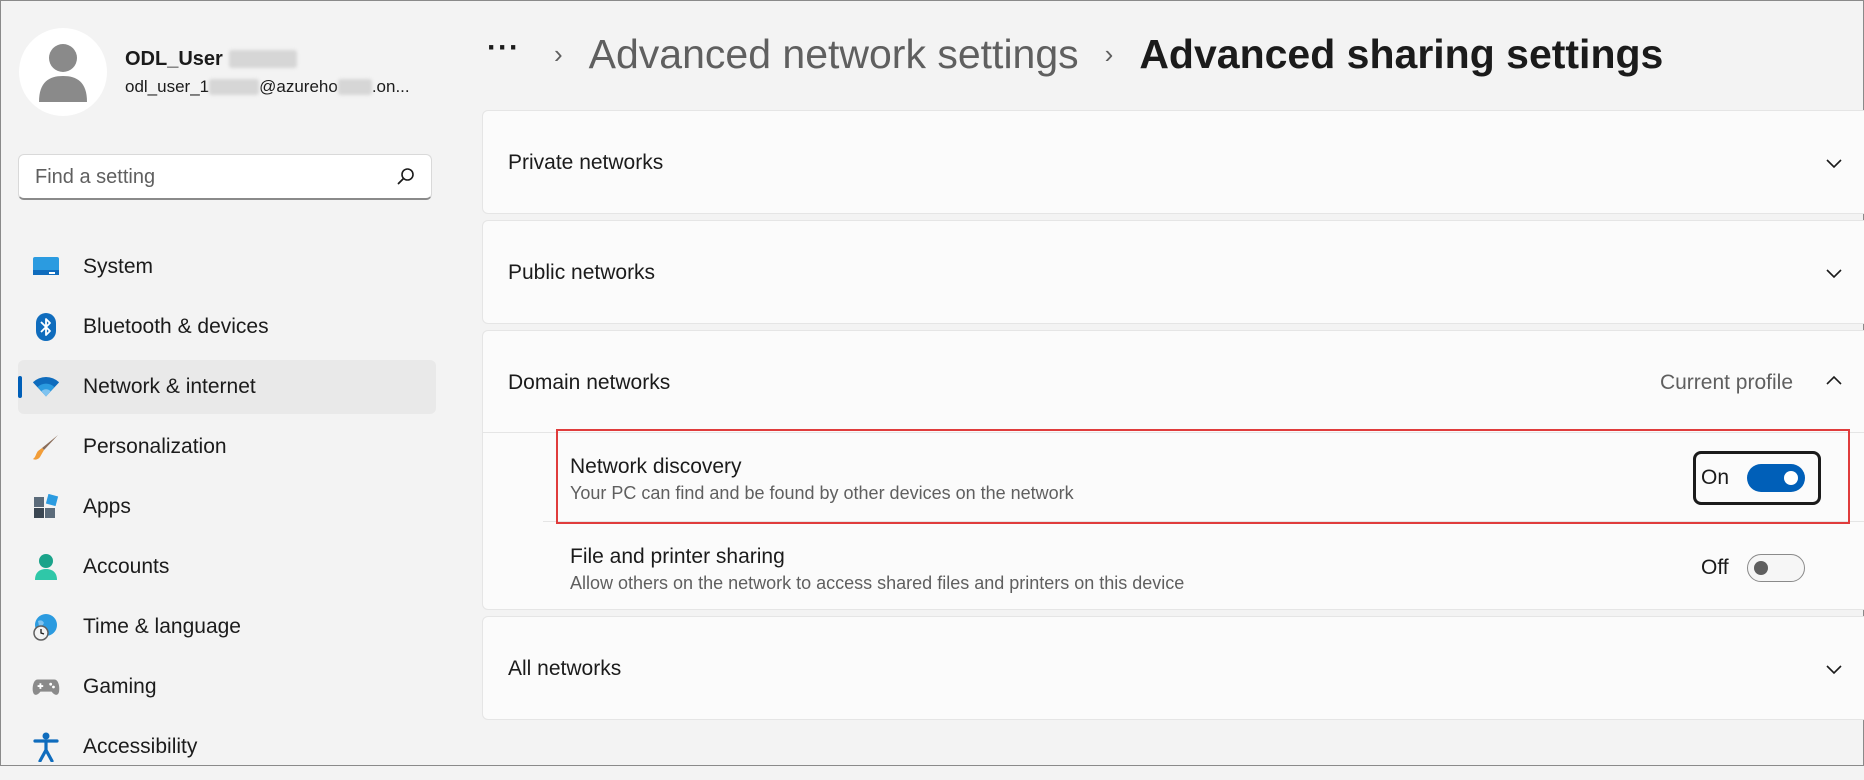 Image resolution: width=1864 pixels, height=780 pixels. Describe the element at coordinates (46, 507) in the screenshot. I see `apps-icon` at that location.